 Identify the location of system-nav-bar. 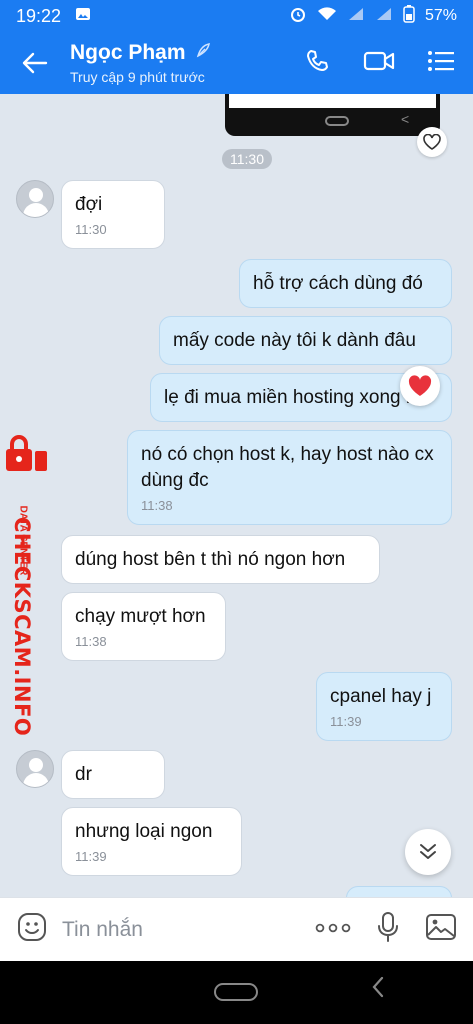
(236, 992).